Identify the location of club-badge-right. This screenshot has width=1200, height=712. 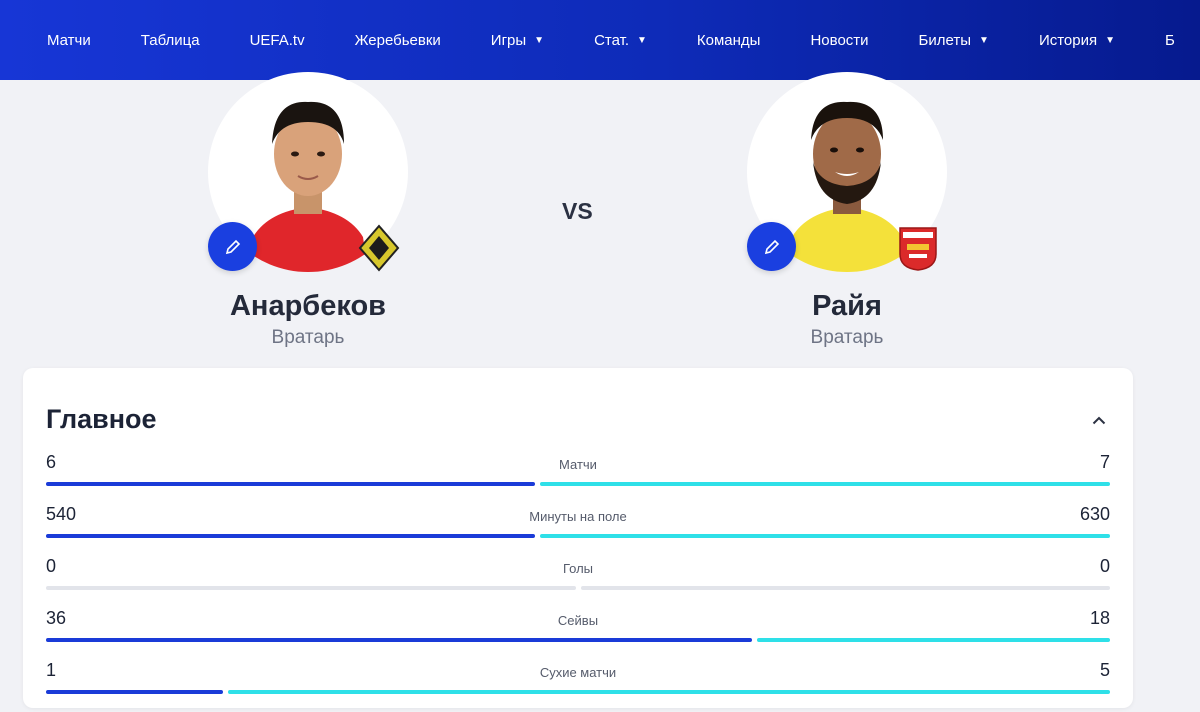
(918, 248).